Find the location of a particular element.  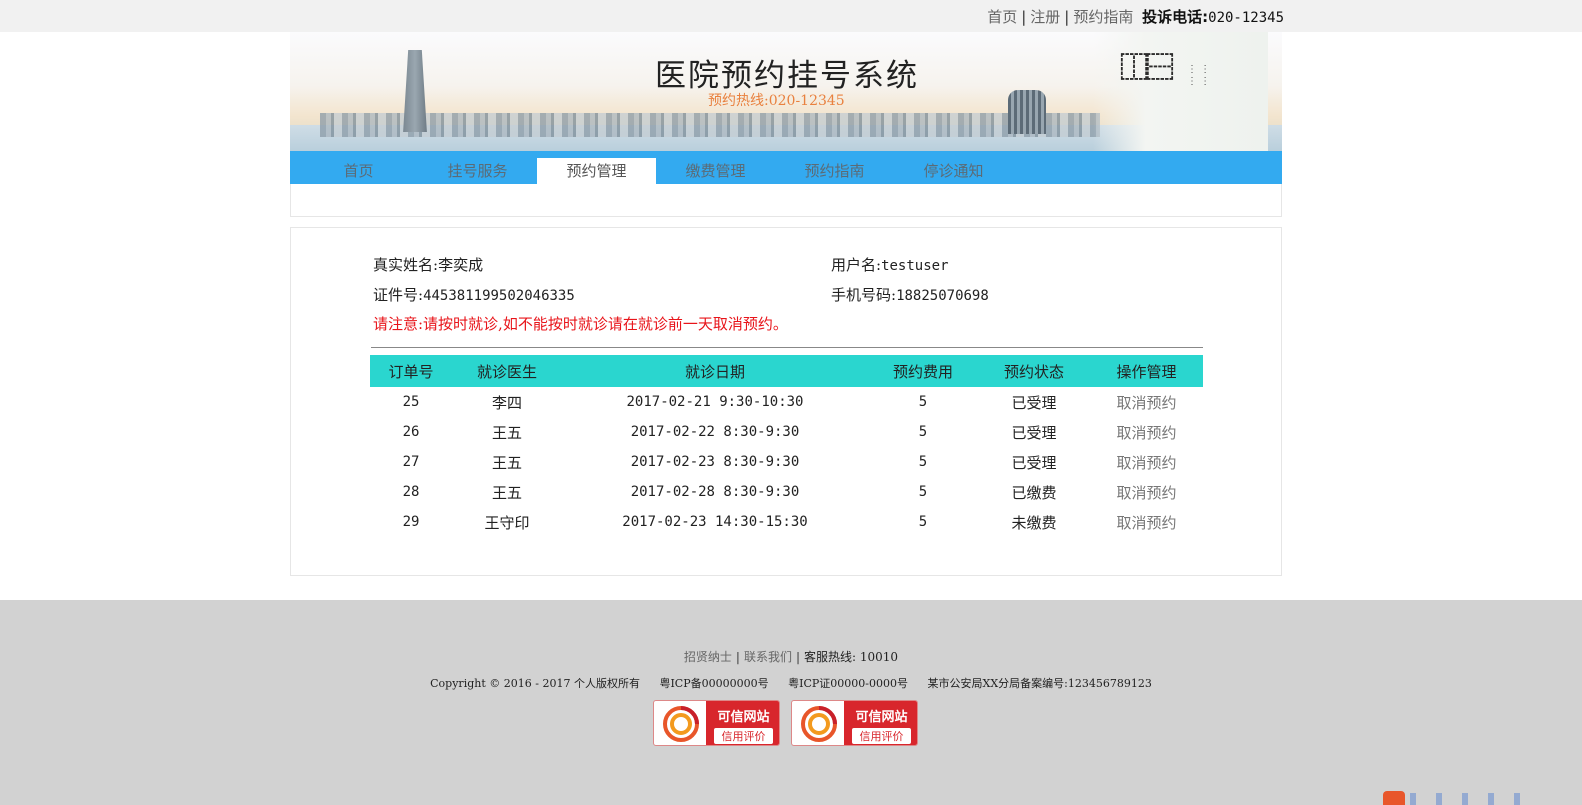

police-record: 某市公安局XX分局备案编号:123456789123 is located at coordinates (1039, 683).